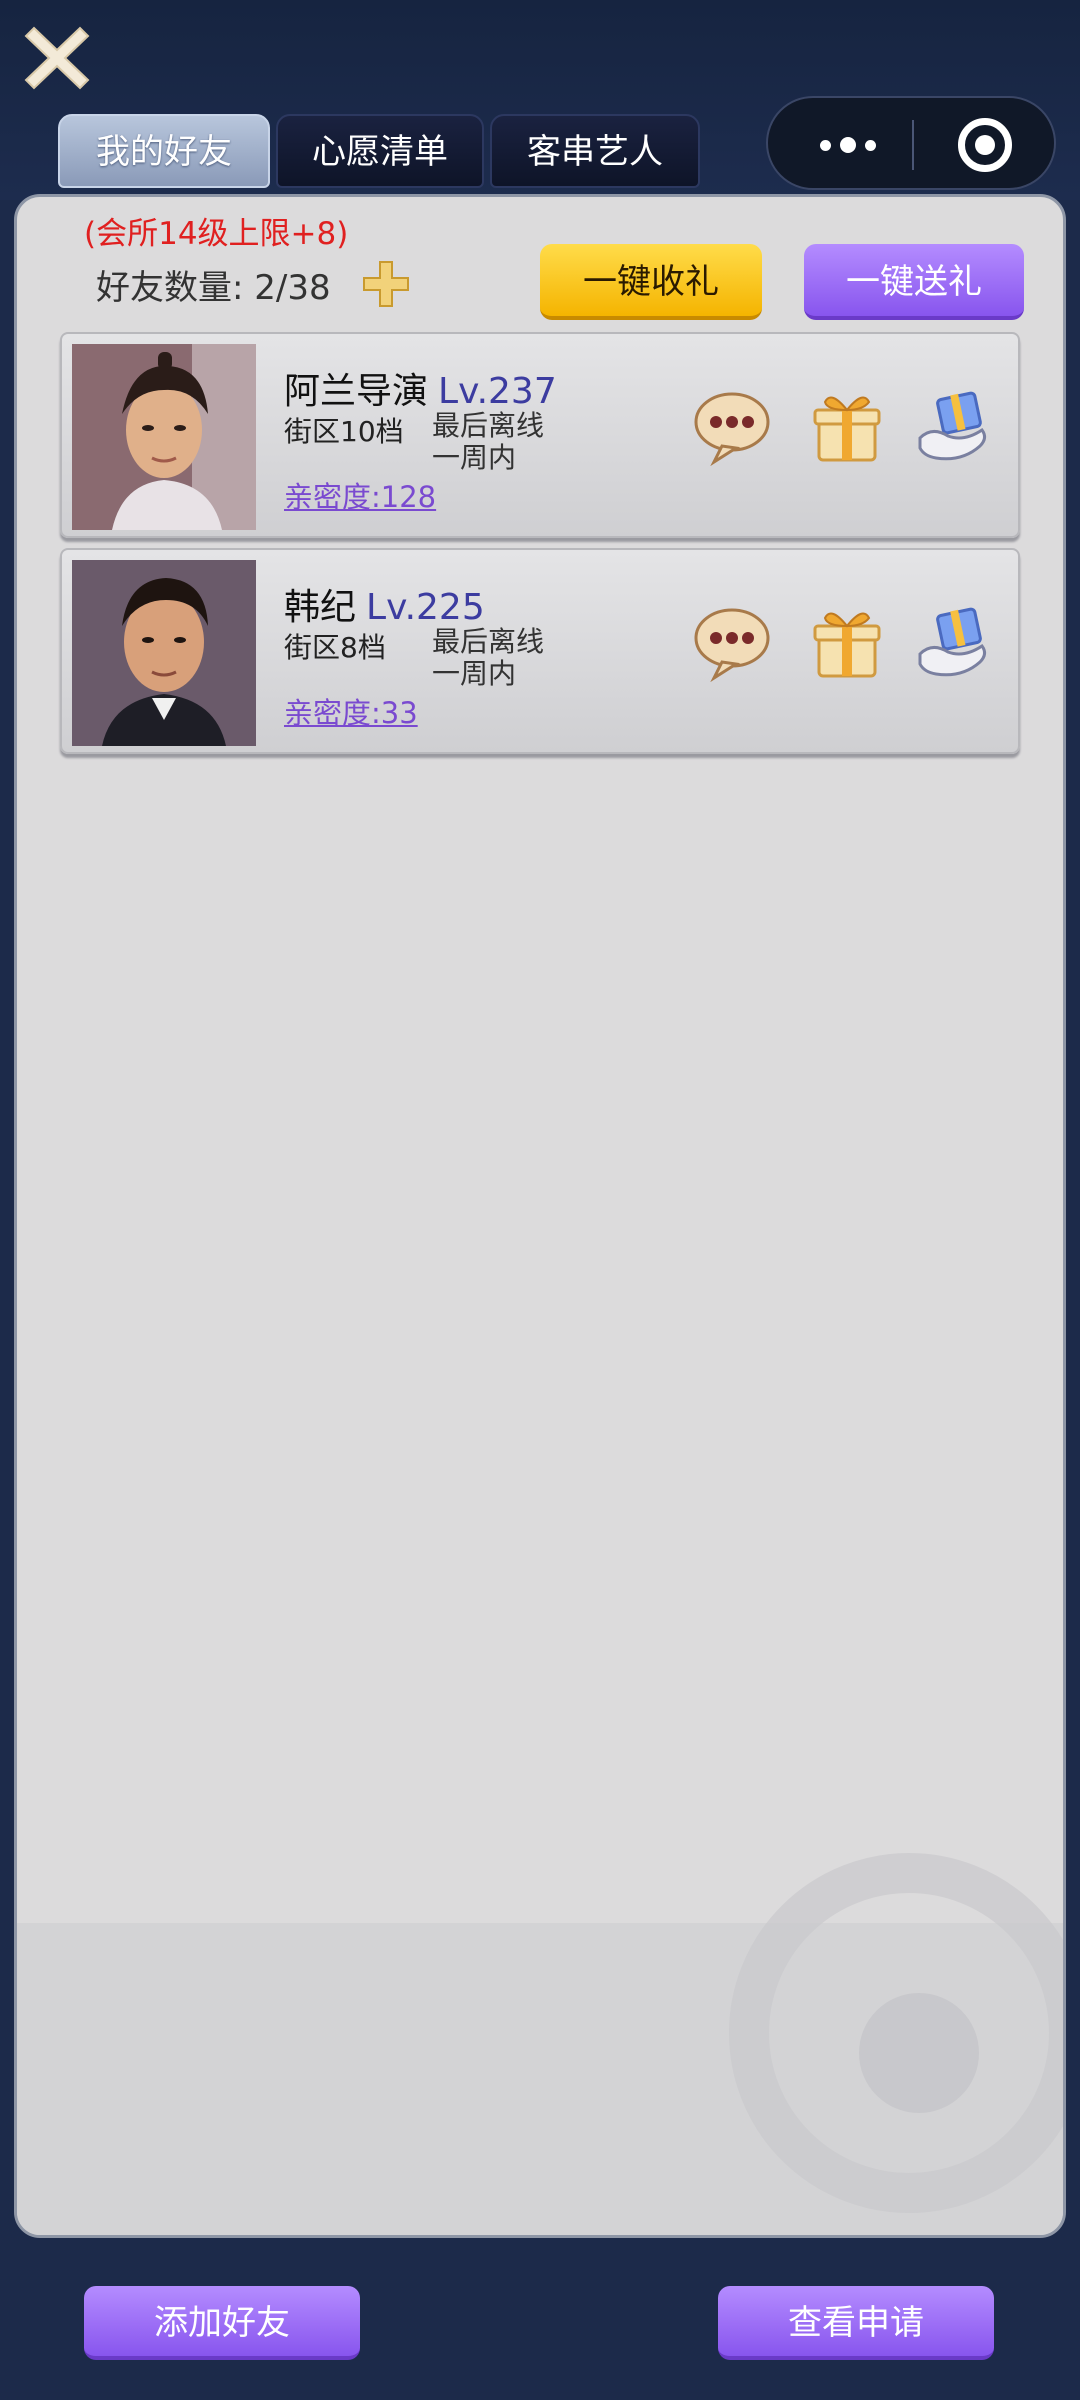 This screenshot has width=1080, height=2400. I want to click on friend-level: Lv.225, so click(425, 607).